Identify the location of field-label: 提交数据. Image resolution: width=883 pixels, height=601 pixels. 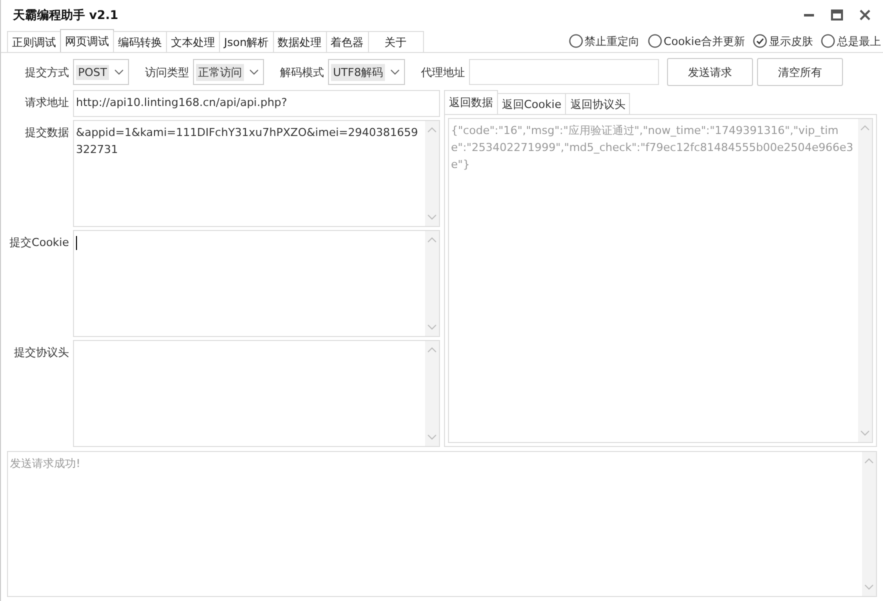
(47, 133).